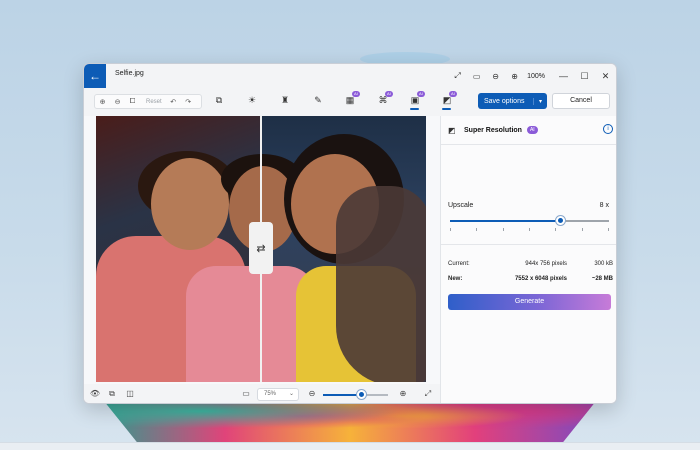 This screenshot has height=450, width=700. What do you see at coordinates (584, 76) in the screenshot?
I see `maximize-button: ☐` at bounding box center [584, 76].